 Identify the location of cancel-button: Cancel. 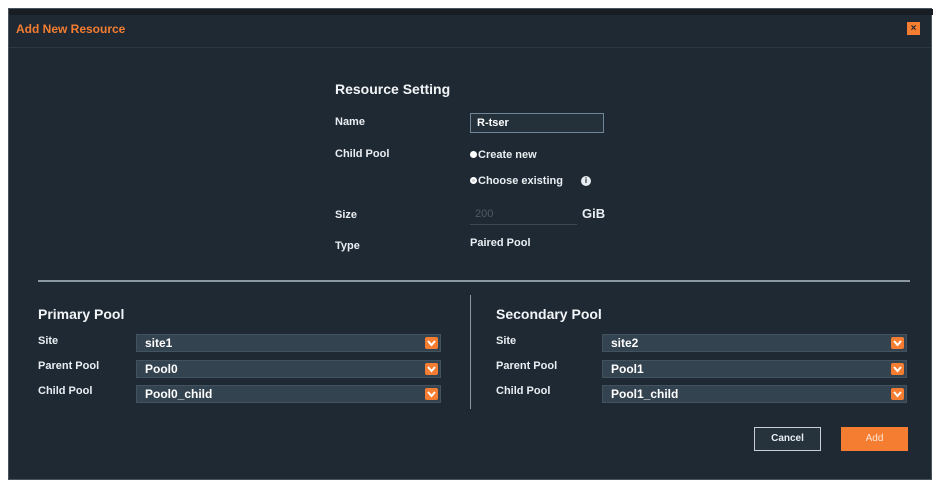
(787, 439).